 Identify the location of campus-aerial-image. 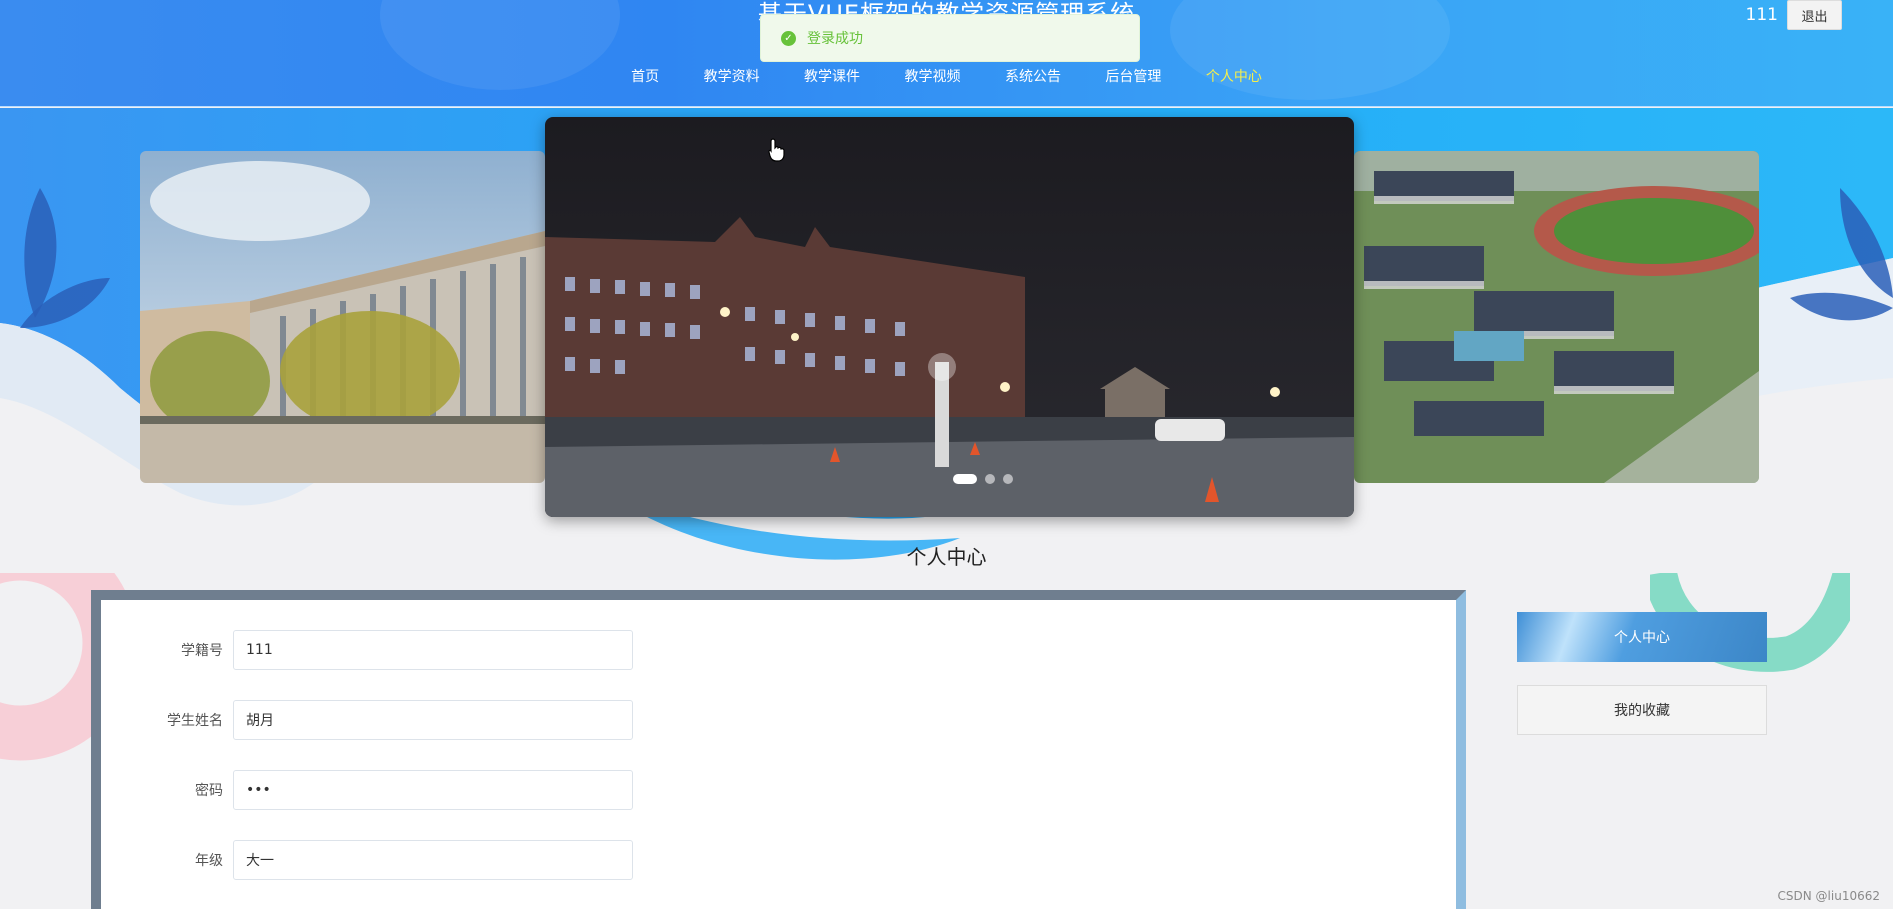
(1556, 317).